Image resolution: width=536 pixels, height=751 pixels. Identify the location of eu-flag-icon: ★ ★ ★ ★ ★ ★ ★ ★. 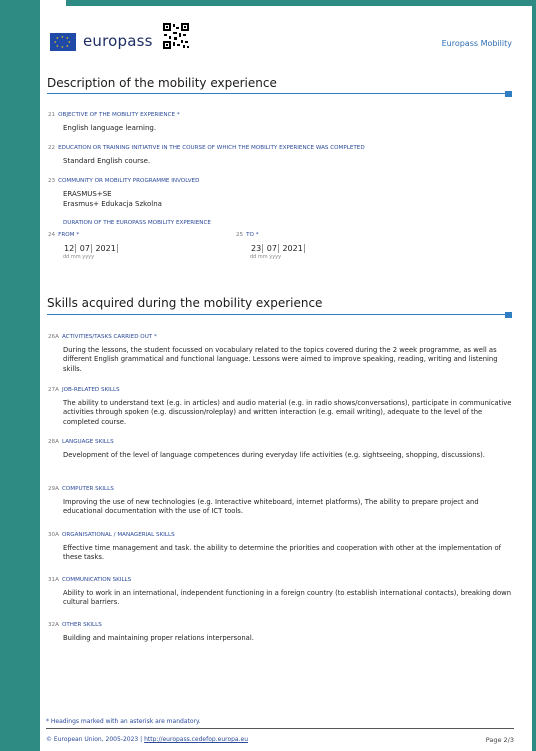
(63, 42).